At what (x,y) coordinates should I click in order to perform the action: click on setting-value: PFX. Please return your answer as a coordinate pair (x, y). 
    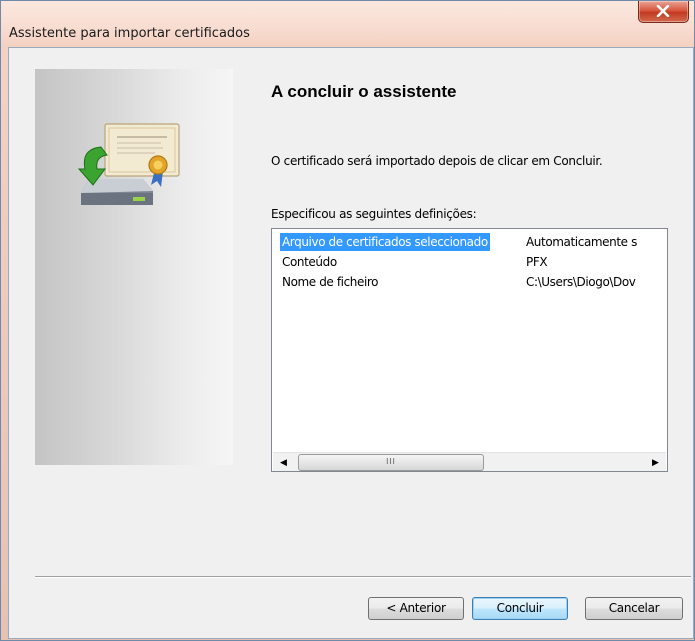
    Looking at the image, I should click on (537, 262).